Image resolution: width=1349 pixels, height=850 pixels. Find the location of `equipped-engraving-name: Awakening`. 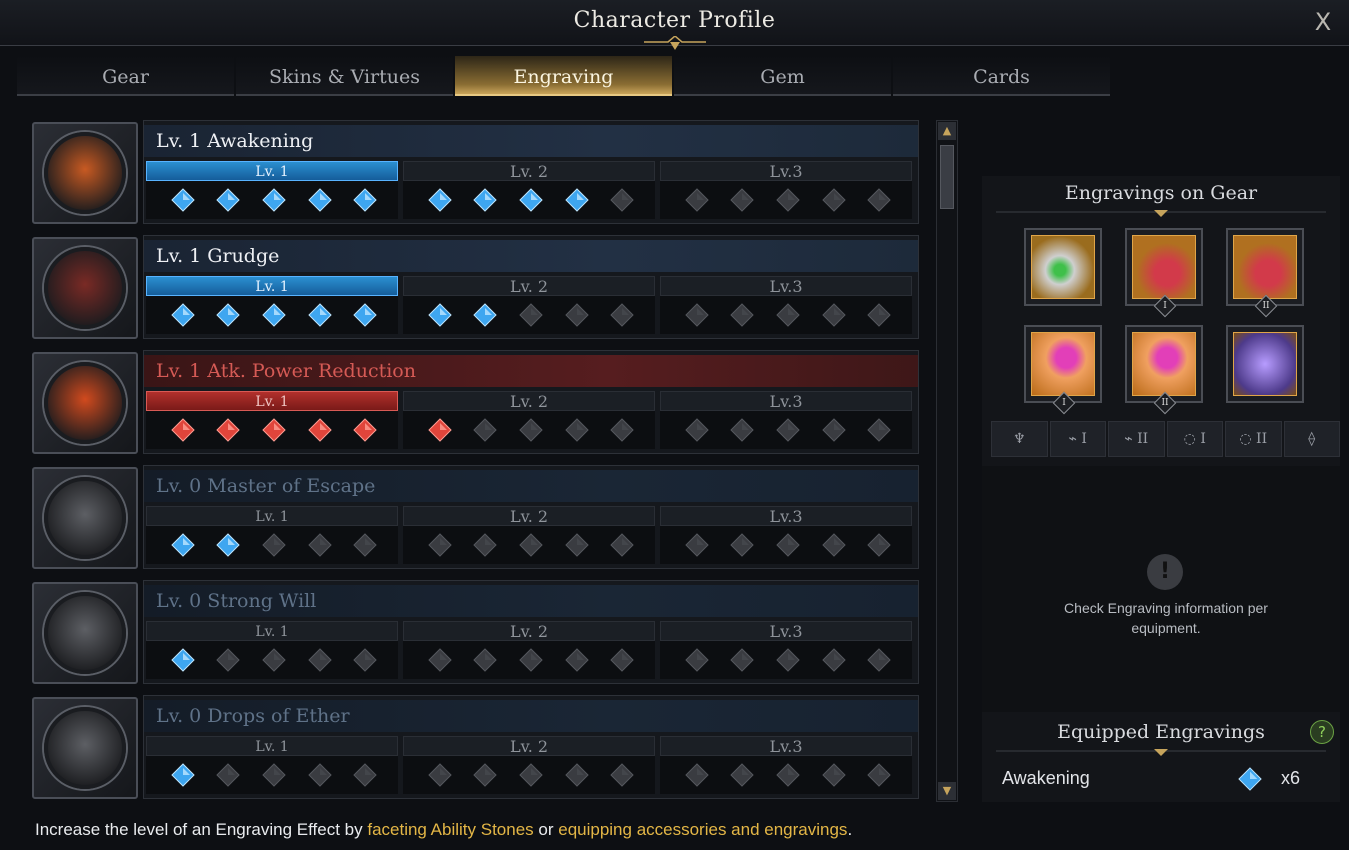

equipped-engraving-name: Awakening is located at coordinates (1046, 778).